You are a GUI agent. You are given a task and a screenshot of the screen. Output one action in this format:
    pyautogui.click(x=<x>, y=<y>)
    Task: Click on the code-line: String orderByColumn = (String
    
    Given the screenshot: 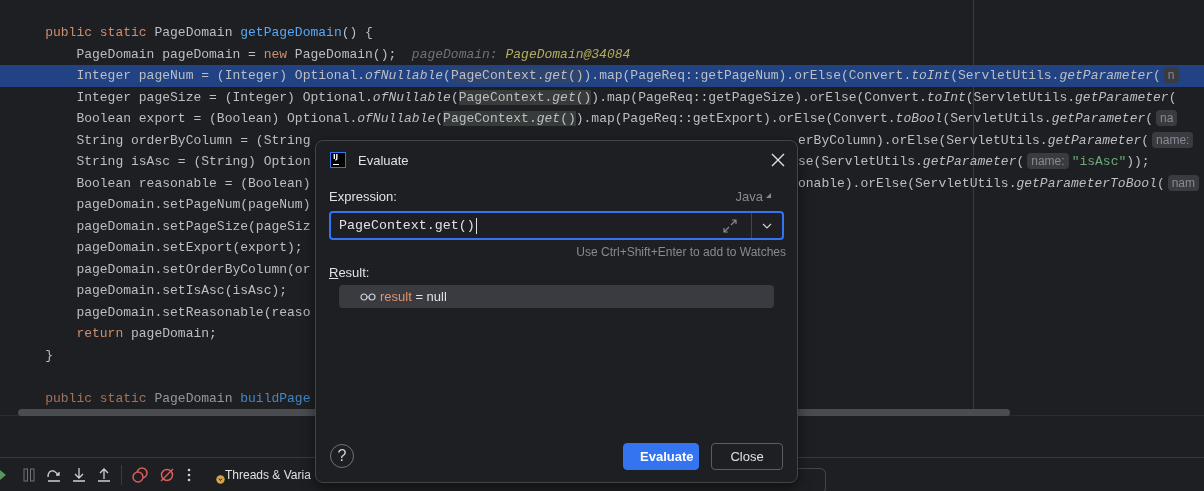 What is the action you would take?
    pyautogui.click(x=193, y=140)
    